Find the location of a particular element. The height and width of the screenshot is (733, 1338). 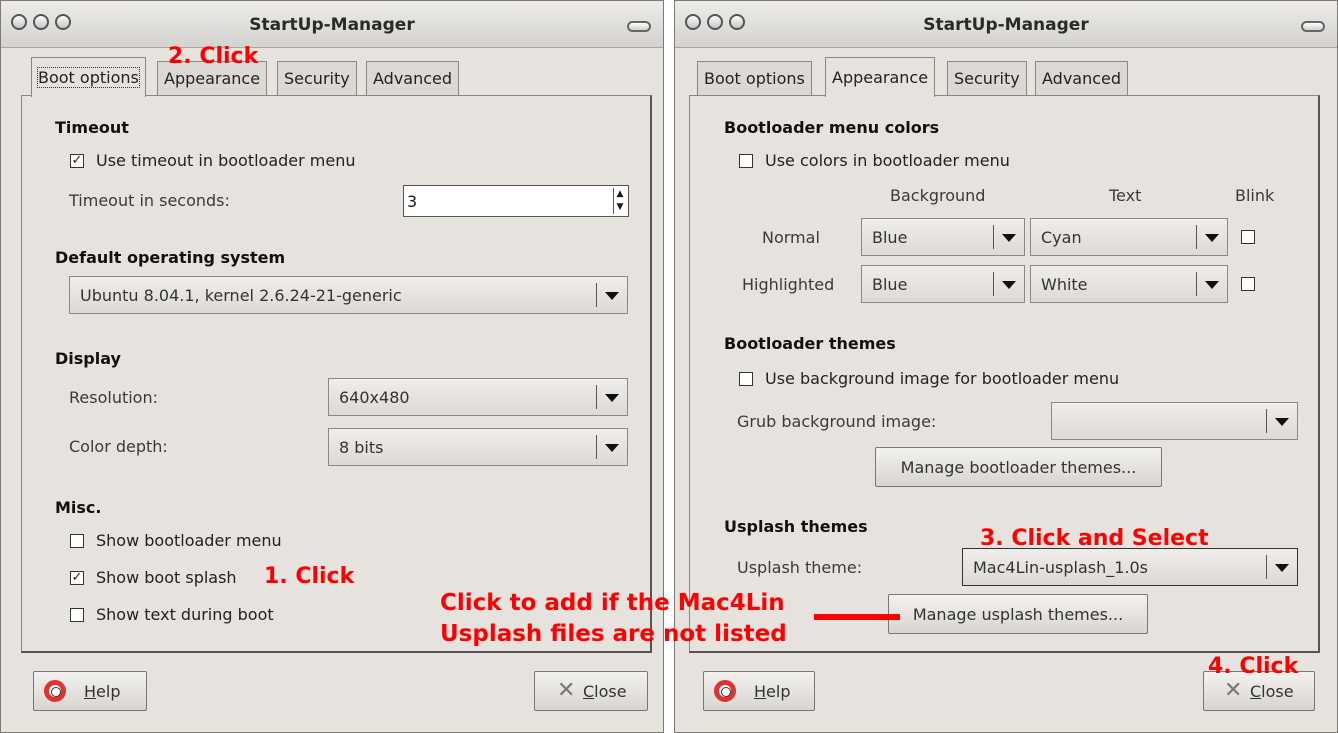

color-depth-value: 8 bits is located at coordinates (361, 447).